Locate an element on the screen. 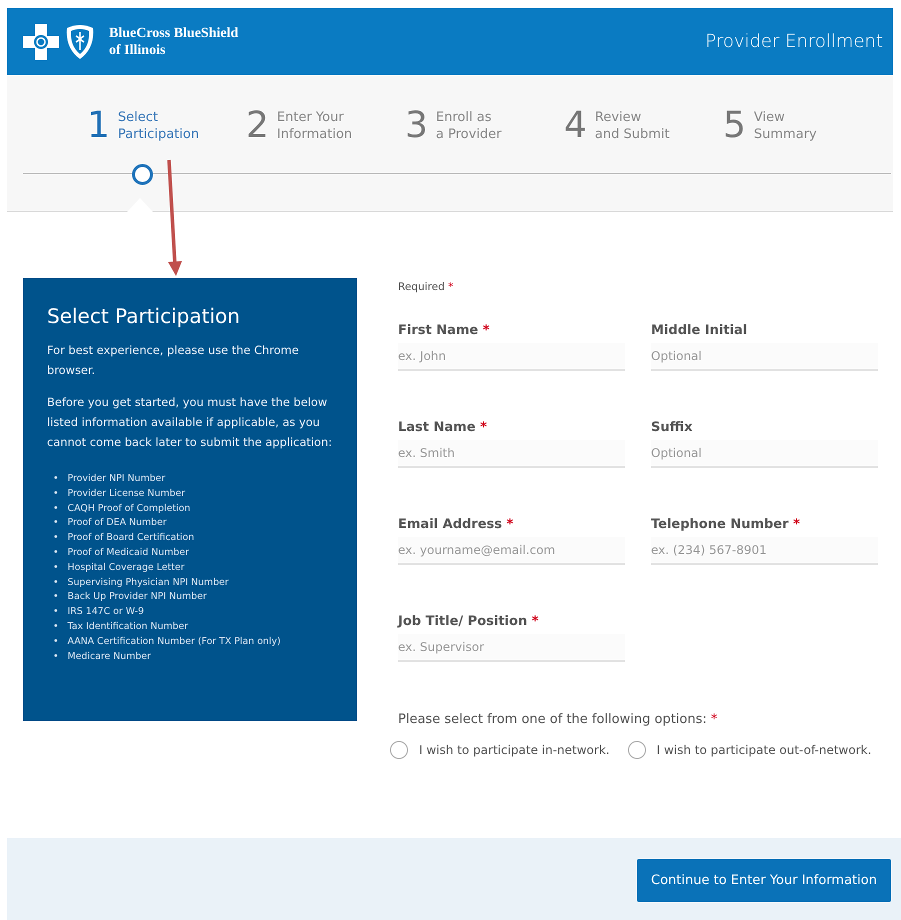 This screenshot has width=901, height=920. requirement-item: Back Up Provider NPI Number is located at coordinates (137, 597).